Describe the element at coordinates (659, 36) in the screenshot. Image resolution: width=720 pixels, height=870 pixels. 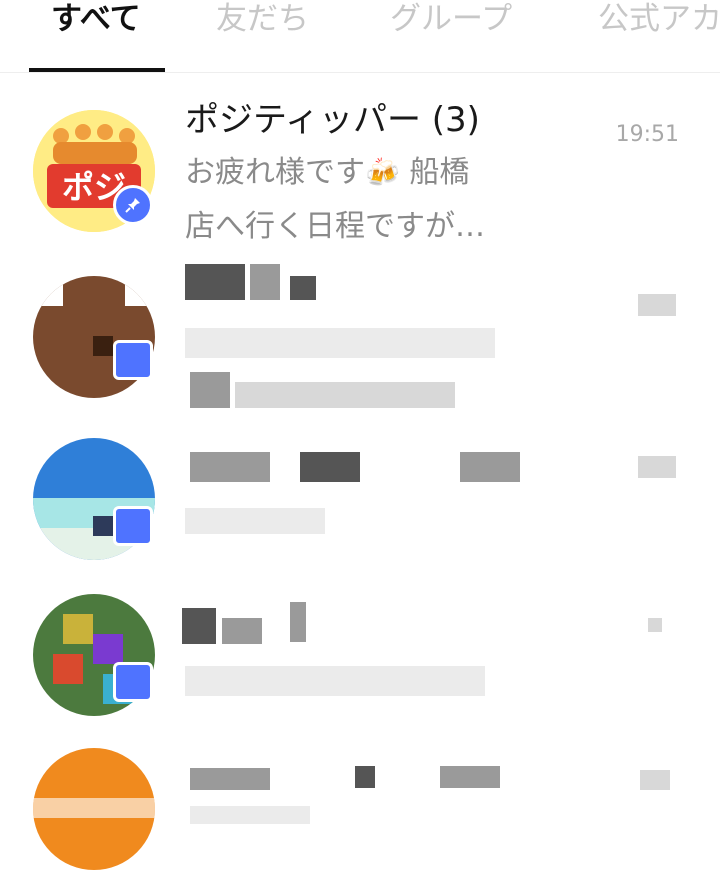
I see `tab-official: 公式アカ` at that location.